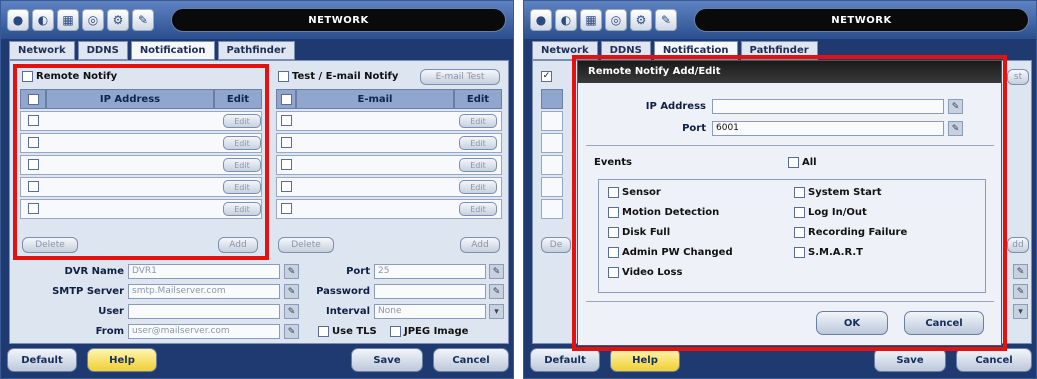 The height and width of the screenshot is (379, 1037). I want to click on email-test-button: E-mail Test, so click(460, 77).